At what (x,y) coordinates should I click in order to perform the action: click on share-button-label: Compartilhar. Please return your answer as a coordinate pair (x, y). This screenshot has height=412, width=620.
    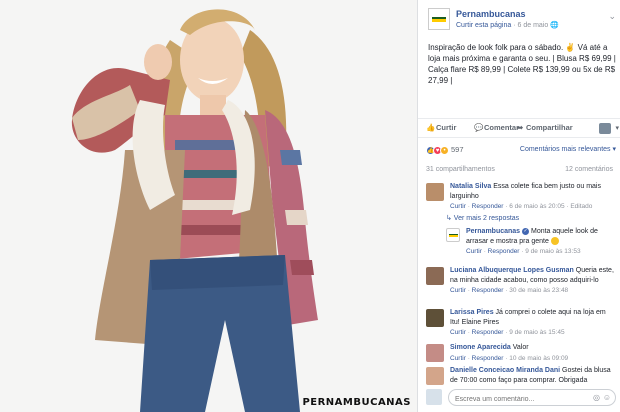
    Looking at the image, I should click on (549, 127).